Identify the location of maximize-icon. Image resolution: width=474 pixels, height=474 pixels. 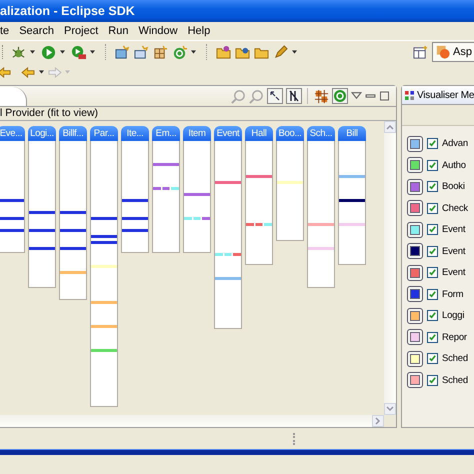
(384, 96).